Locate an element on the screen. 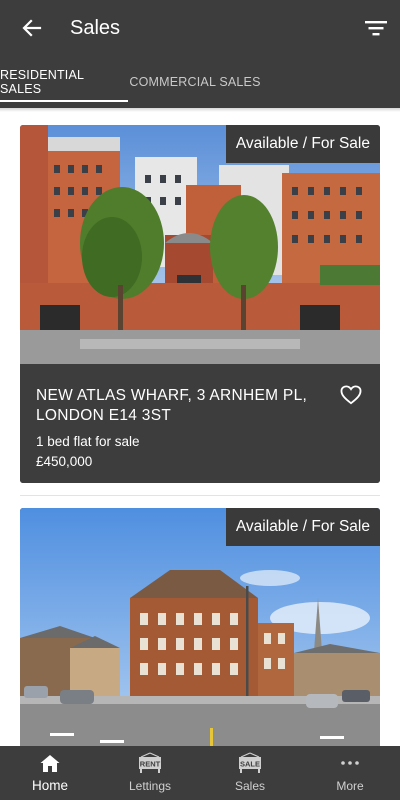  listing-description: 1 bed flat for sale is located at coordinates (88, 441).